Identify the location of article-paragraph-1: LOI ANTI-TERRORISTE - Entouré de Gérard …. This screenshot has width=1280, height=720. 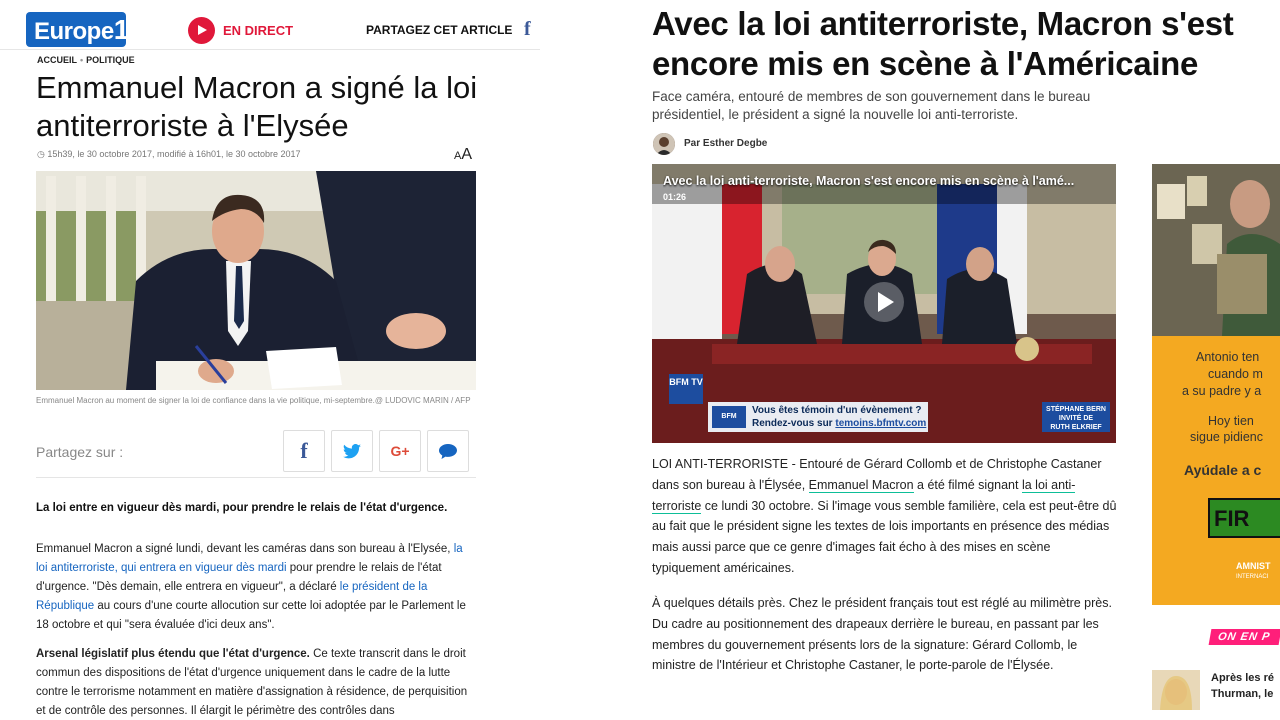
(884, 516).